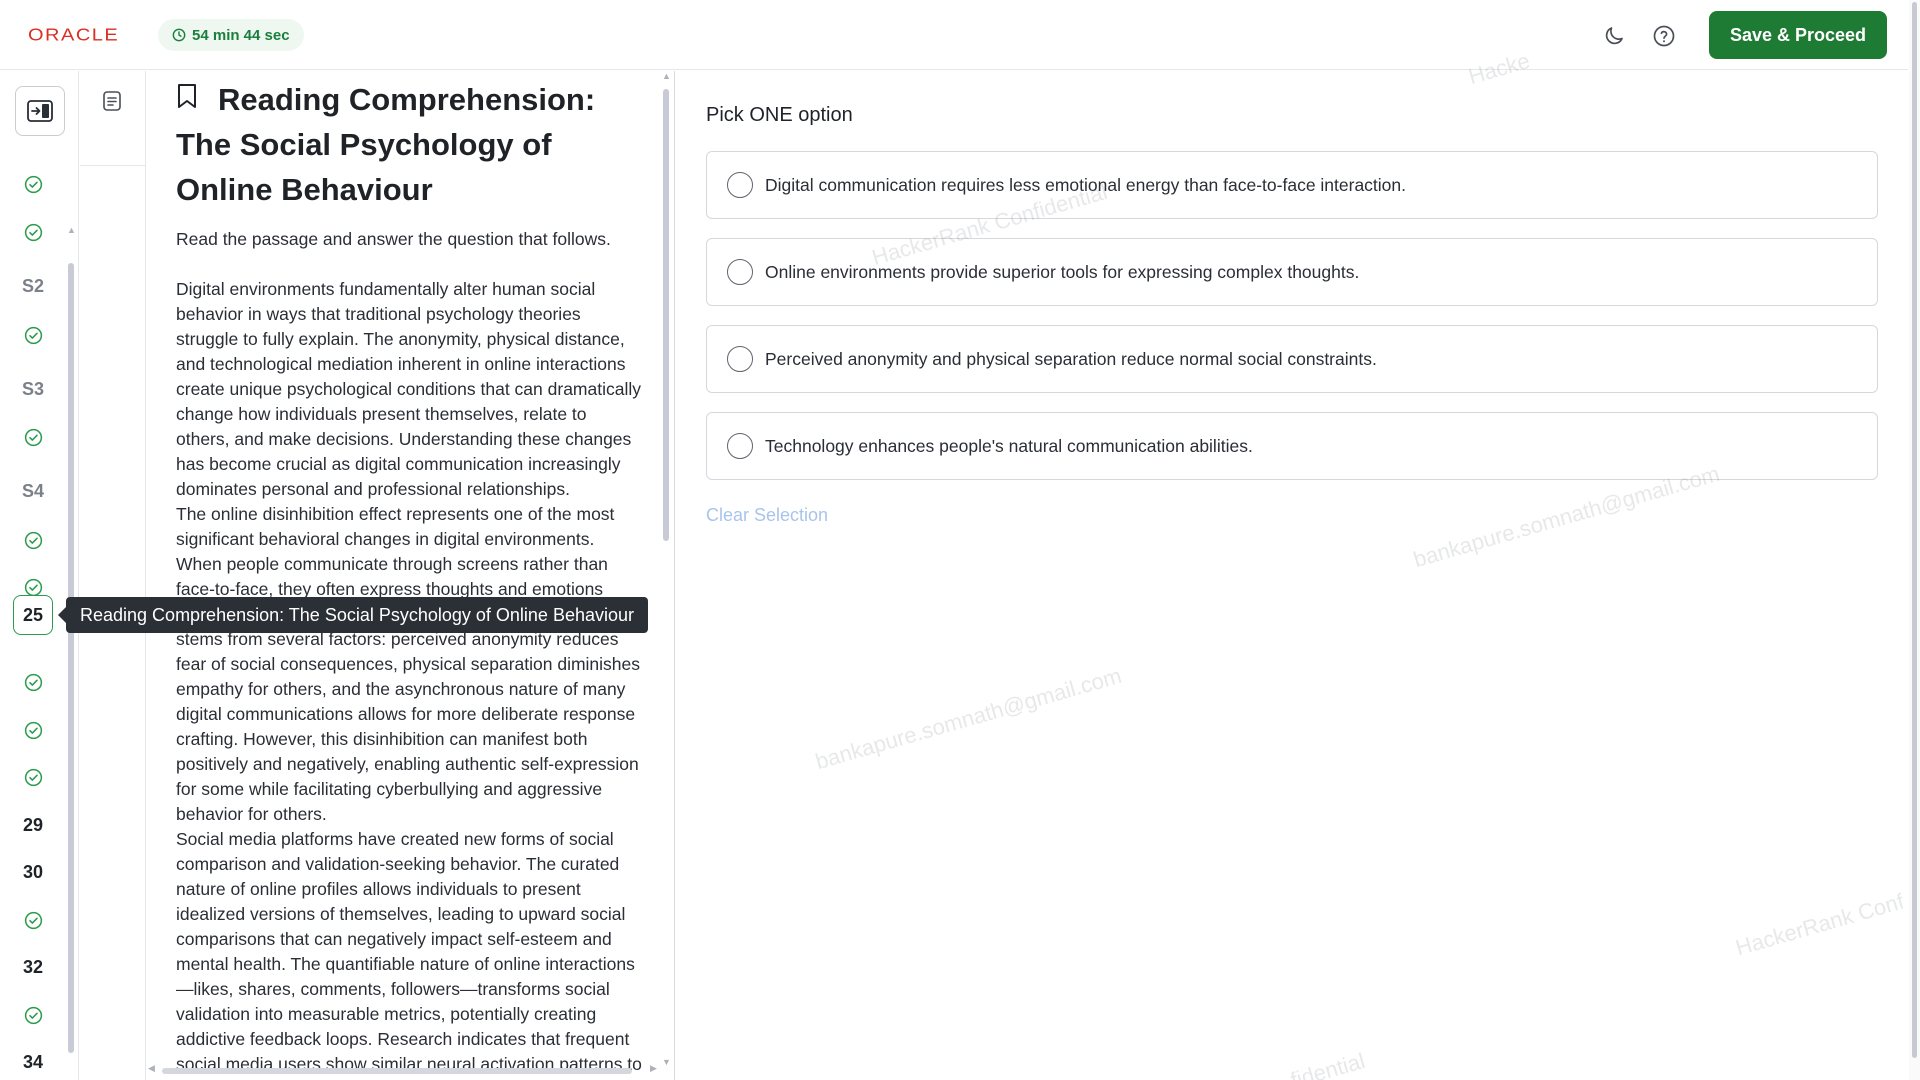  I want to click on oracle-logo: ORACLE, so click(74, 35).